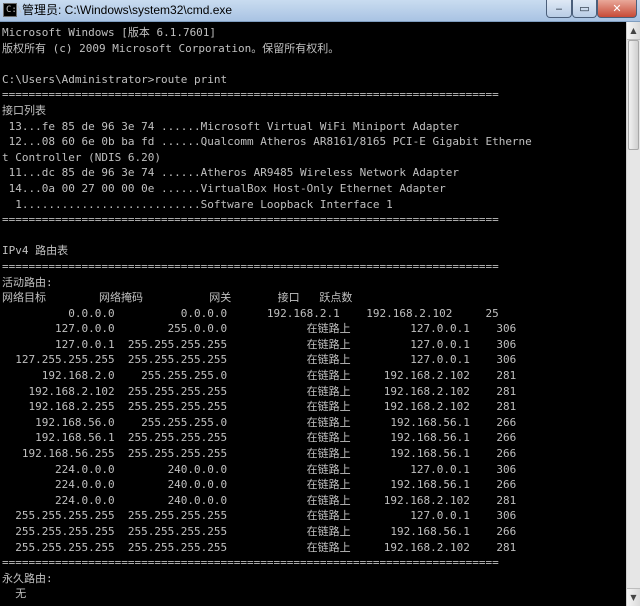 Image resolution: width=640 pixels, height=606 pixels. I want to click on cmd-app-icon: C:\, so click(12, 10).